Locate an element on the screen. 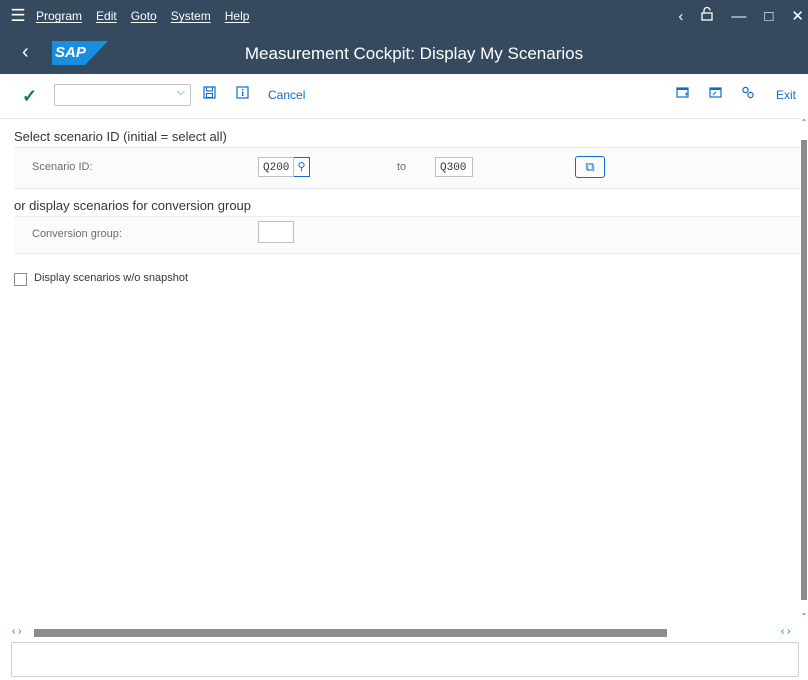  exit-button: Exit is located at coordinates (786, 95).